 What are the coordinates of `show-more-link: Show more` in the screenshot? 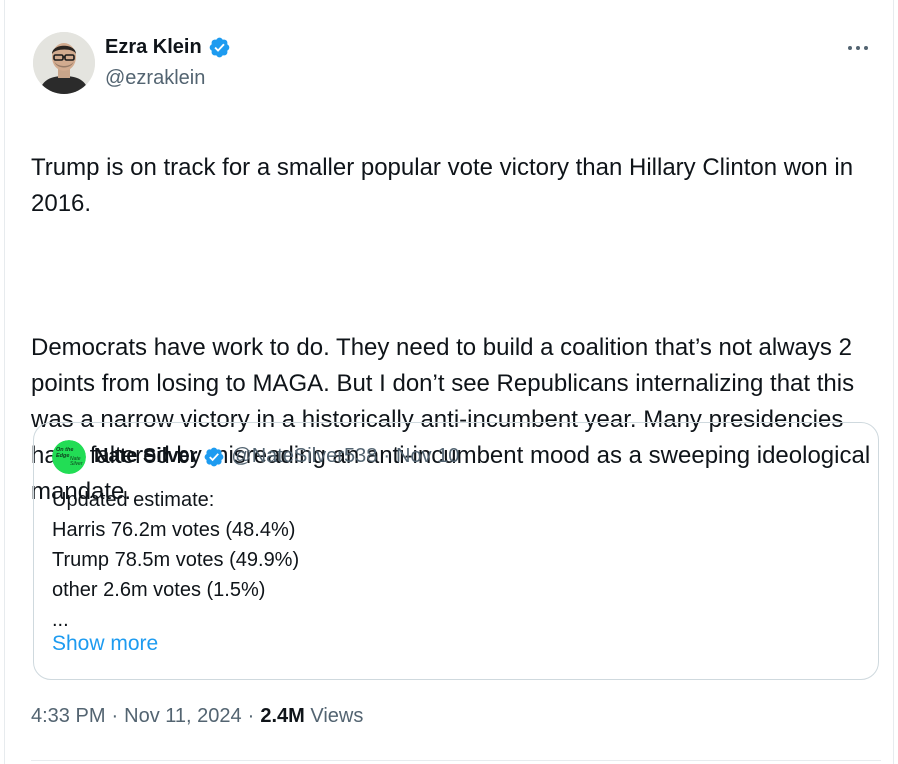 It's located at (105, 644).